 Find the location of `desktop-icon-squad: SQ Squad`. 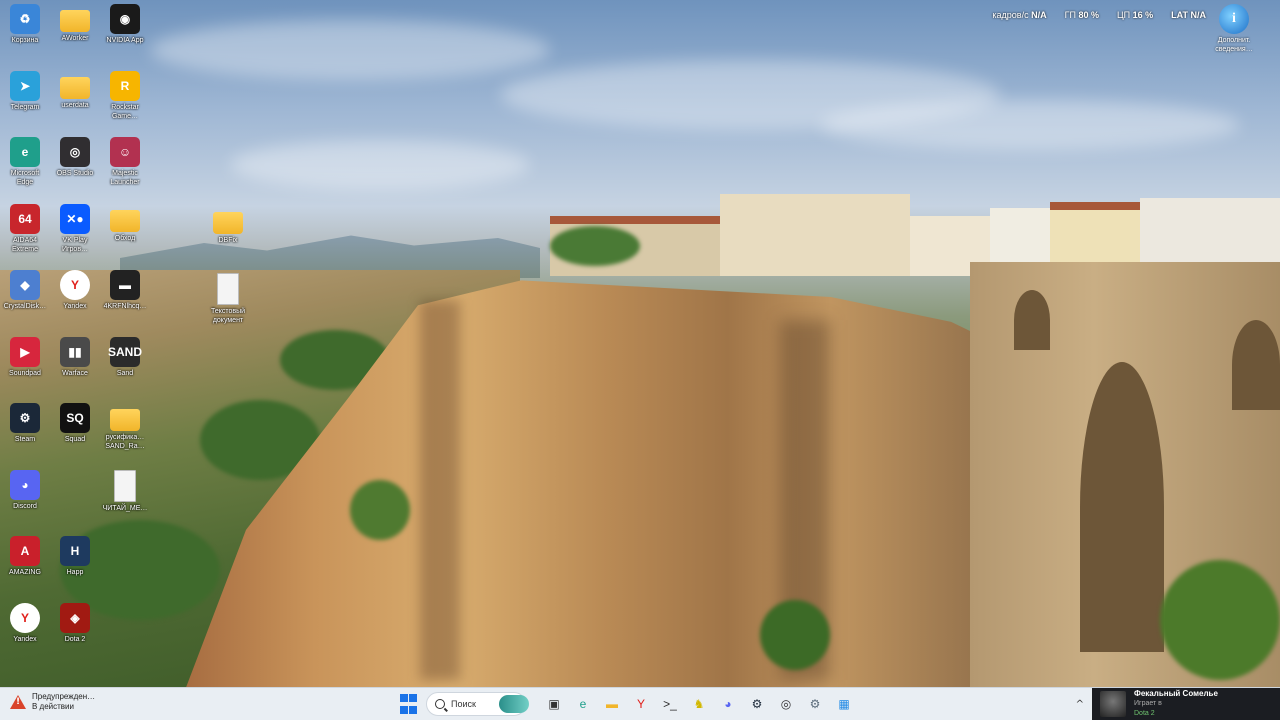

desktop-icon-squad: SQ Squad is located at coordinates (75, 423).